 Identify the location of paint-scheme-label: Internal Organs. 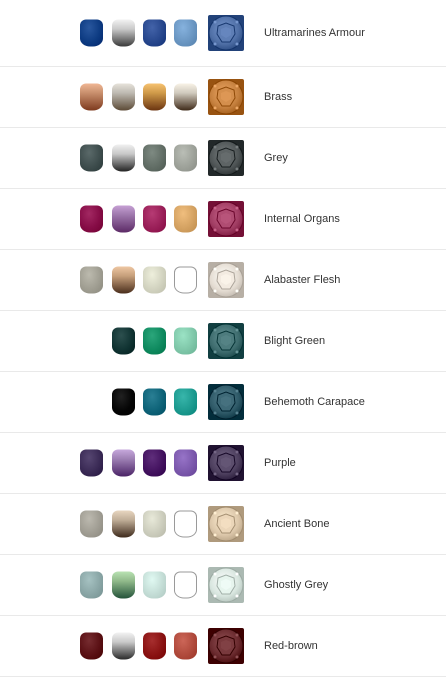
(302, 219).